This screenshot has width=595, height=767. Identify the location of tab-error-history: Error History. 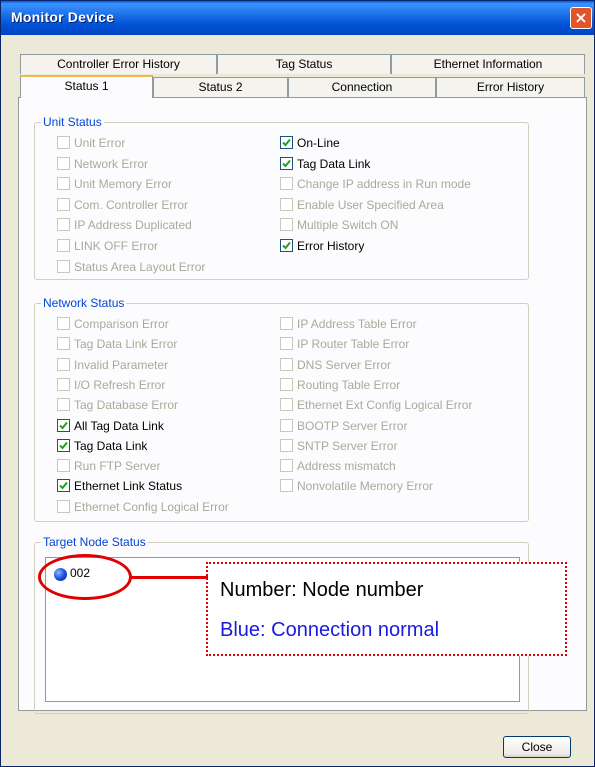
(510, 87).